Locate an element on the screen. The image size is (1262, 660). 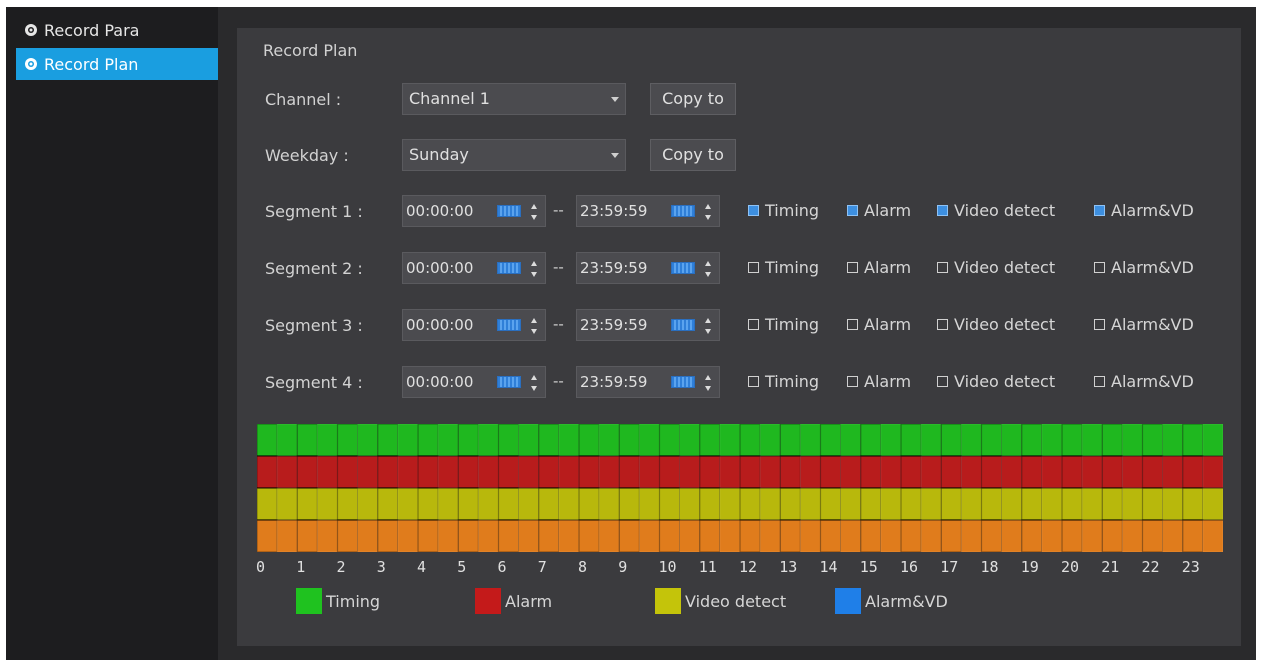
schedule-grid is located at coordinates (740, 488).